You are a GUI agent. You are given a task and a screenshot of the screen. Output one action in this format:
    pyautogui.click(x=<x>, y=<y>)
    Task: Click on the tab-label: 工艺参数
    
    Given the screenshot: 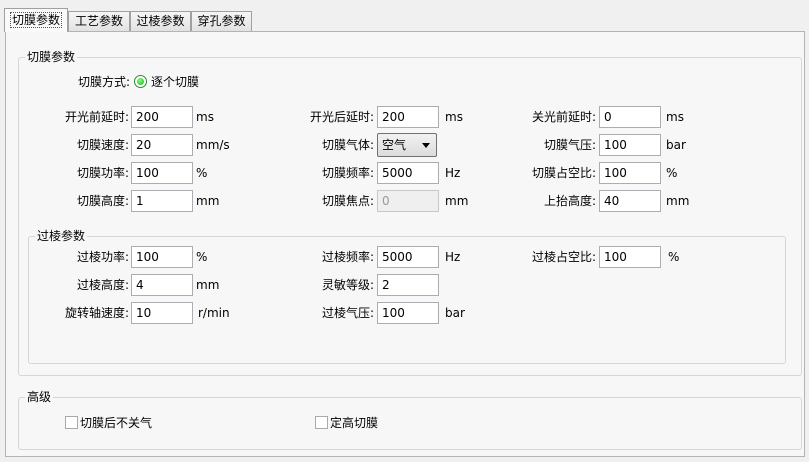 What is the action you would take?
    pyautogui.click(x=98, y=21)
    